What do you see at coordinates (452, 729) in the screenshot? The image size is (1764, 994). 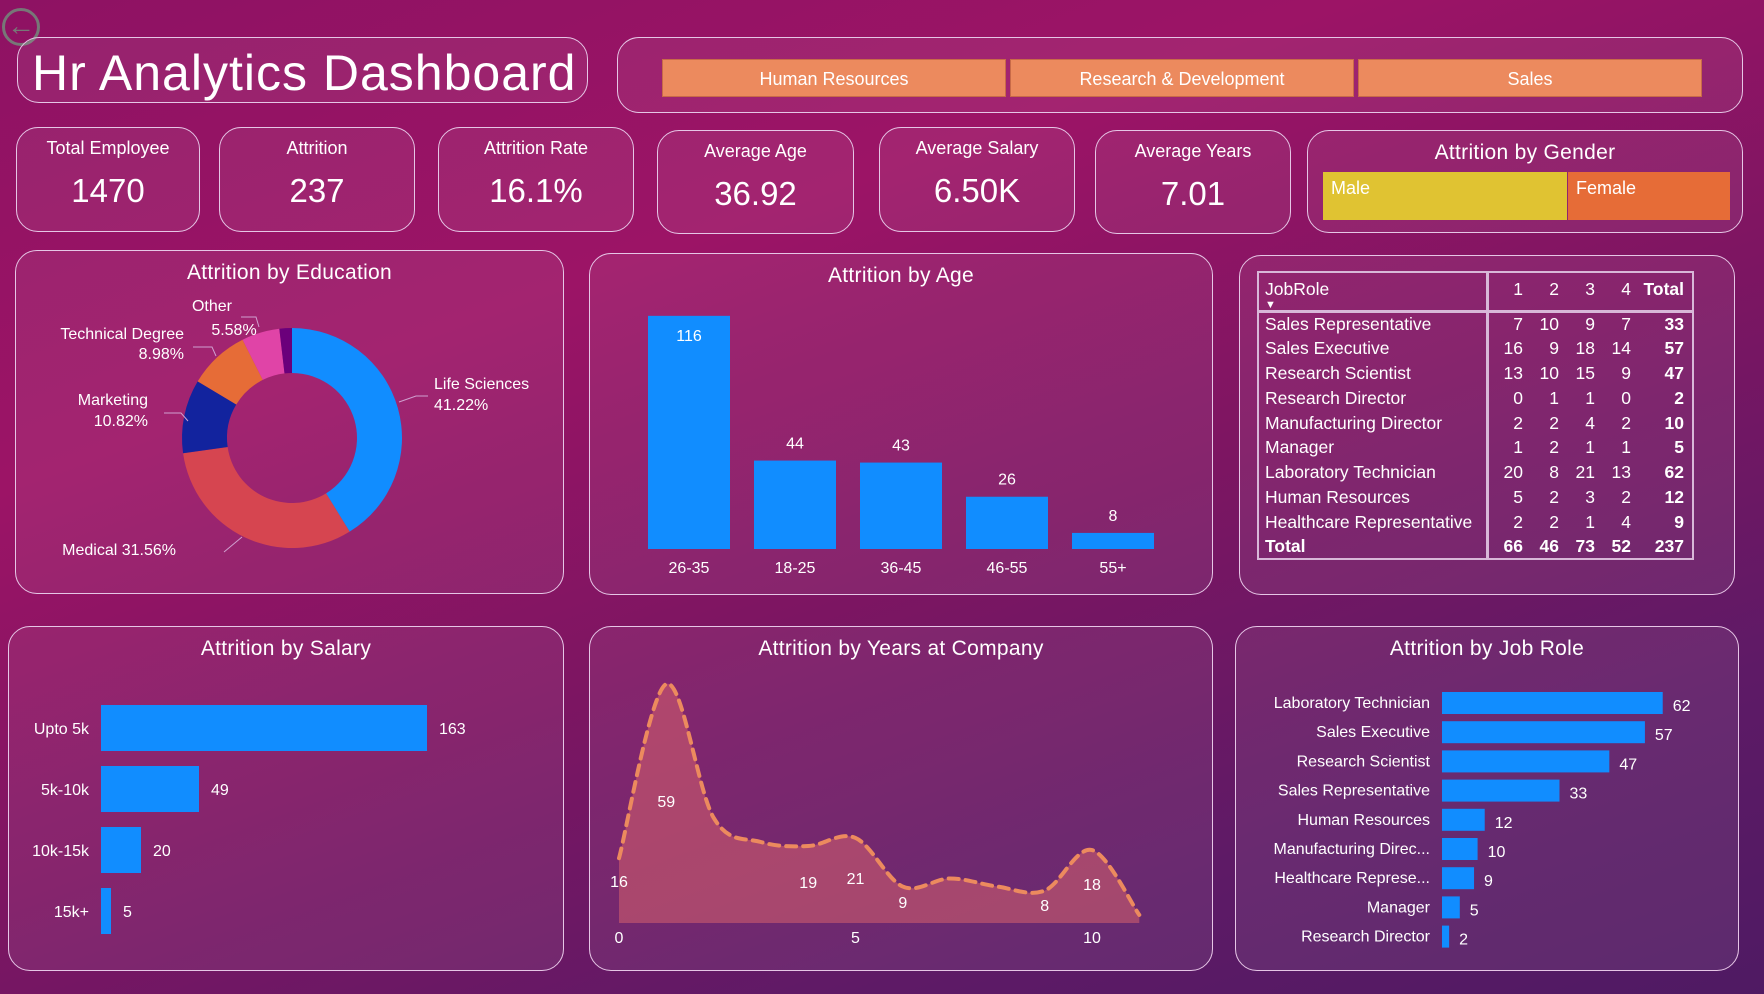 I see `data-label: 163` at bounding box center [452, 729].